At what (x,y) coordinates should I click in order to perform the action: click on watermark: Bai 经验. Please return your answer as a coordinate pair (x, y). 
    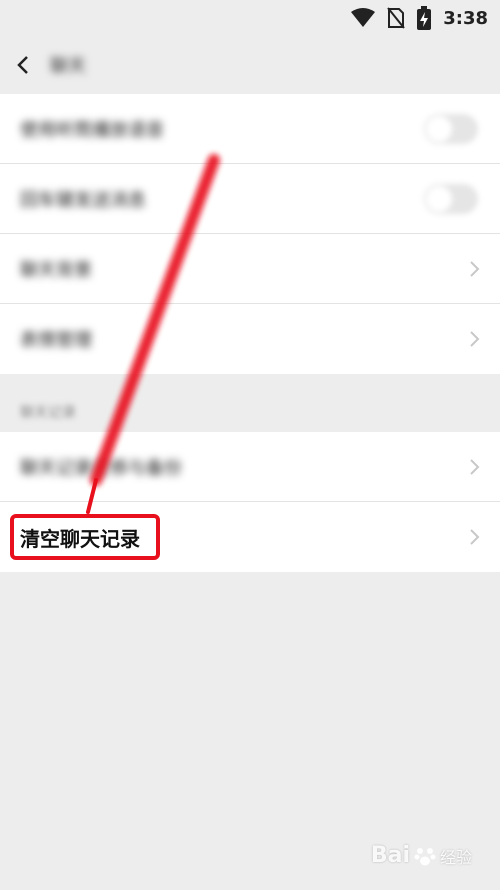
    Looking at the image, I should click on (421, 855).